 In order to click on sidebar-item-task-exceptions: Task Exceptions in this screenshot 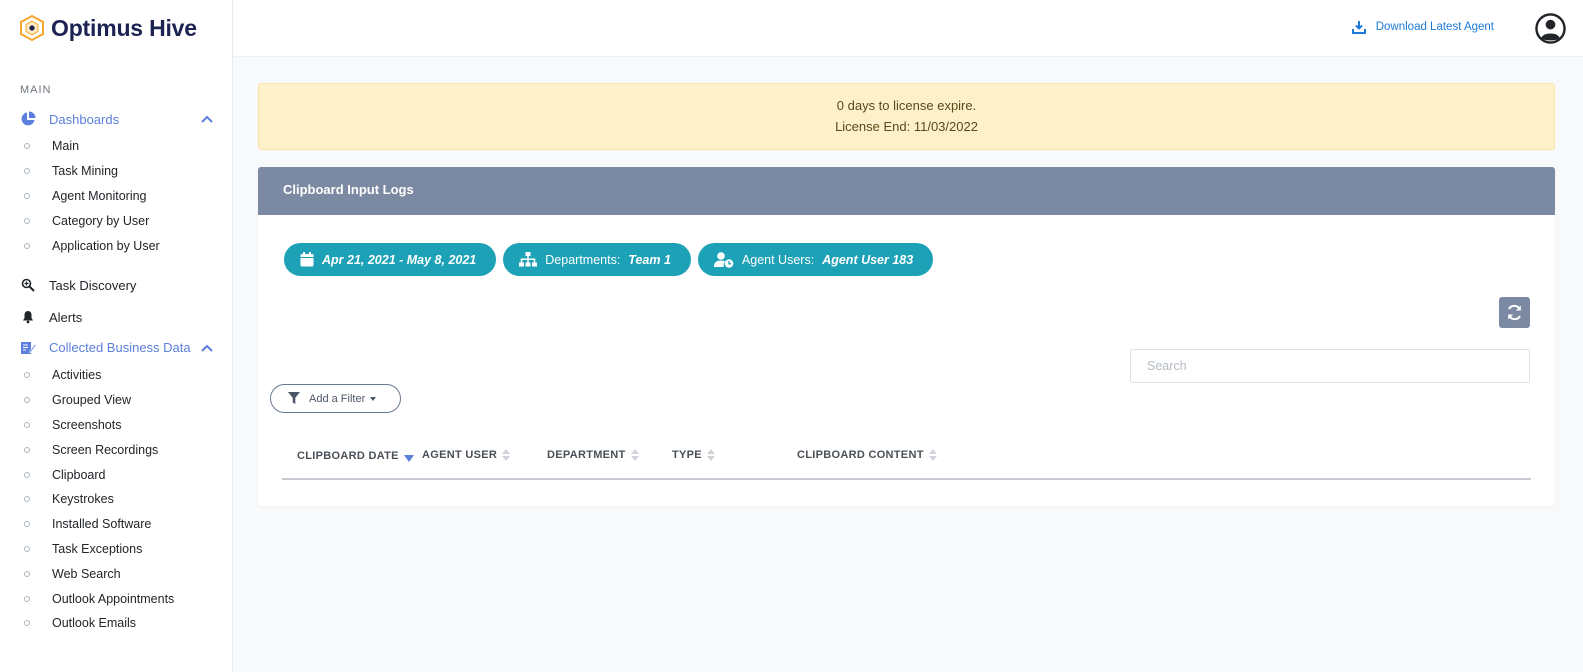, I will do `click(116, 549)`.